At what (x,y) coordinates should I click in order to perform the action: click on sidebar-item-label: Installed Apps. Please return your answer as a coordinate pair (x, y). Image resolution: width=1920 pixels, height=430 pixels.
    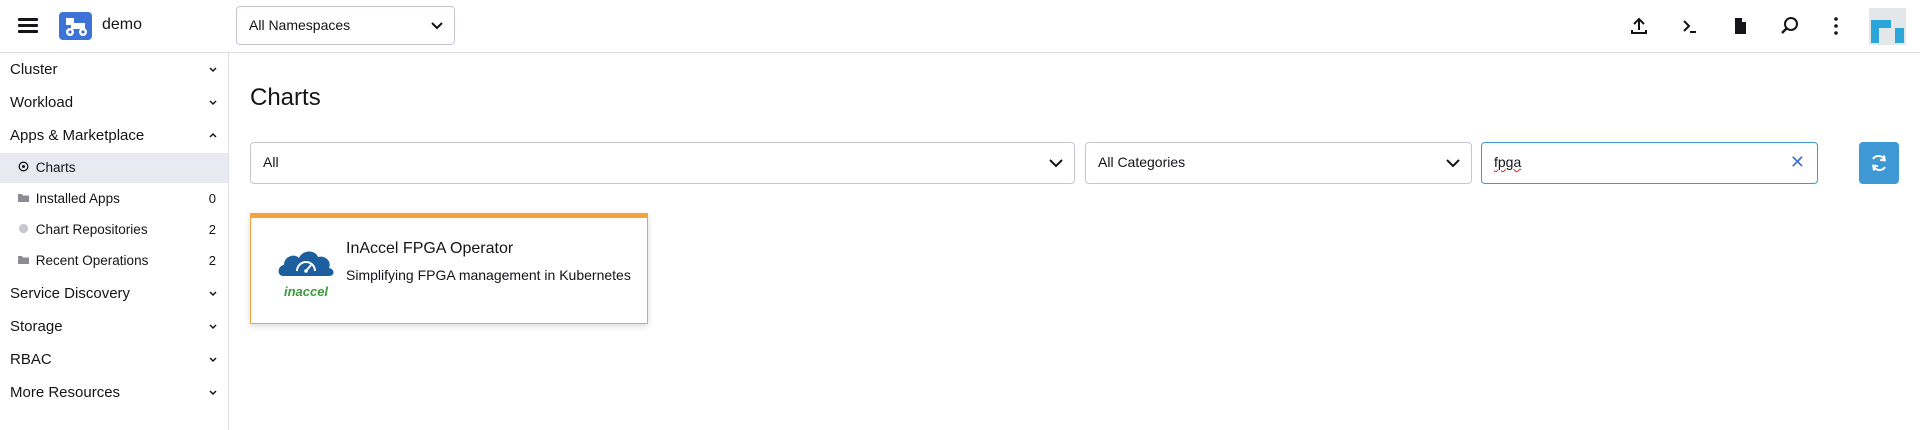
    Looking at the image, I should click on (77, 198).